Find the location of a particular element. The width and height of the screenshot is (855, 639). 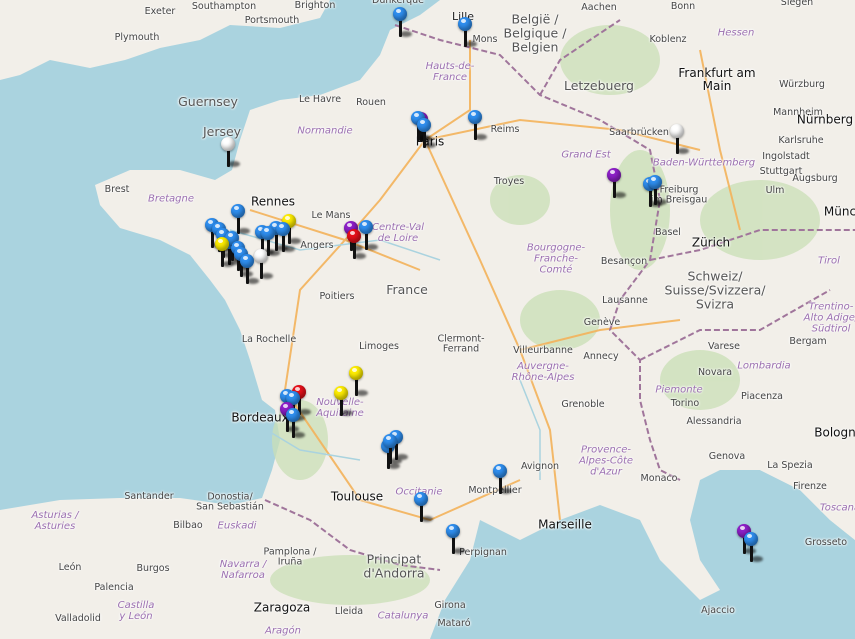

map-label: Palencia is located at coordinates (114, 587).